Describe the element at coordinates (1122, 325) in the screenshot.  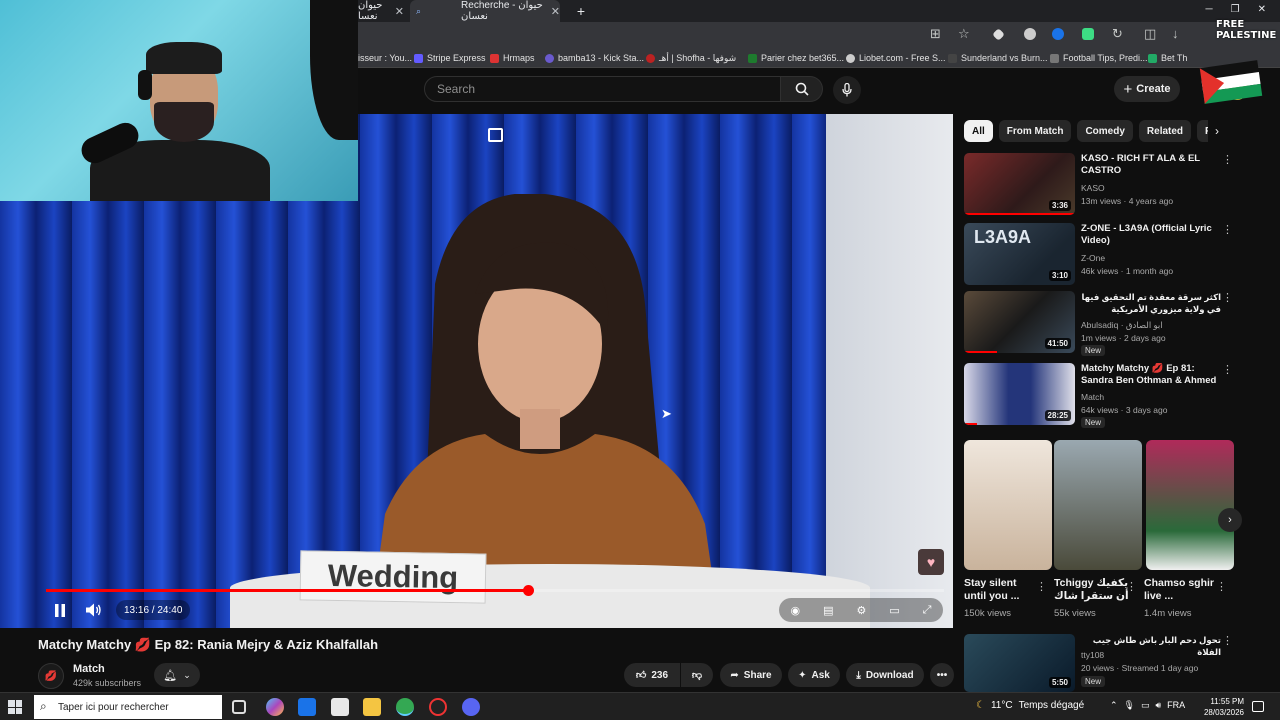
I see `channel-name: Abulsadiq · ابو الصادق` at that location.